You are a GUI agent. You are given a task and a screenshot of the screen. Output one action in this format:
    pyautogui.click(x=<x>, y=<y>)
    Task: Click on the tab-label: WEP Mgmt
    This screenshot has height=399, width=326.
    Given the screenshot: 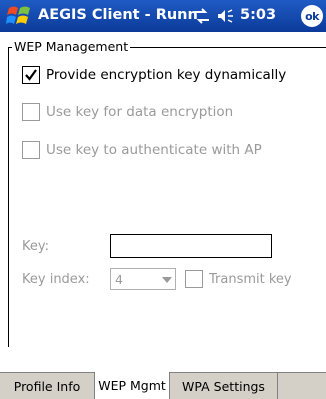 What is the action you would take?
    pyautogui.click(x=132, y=385)
    